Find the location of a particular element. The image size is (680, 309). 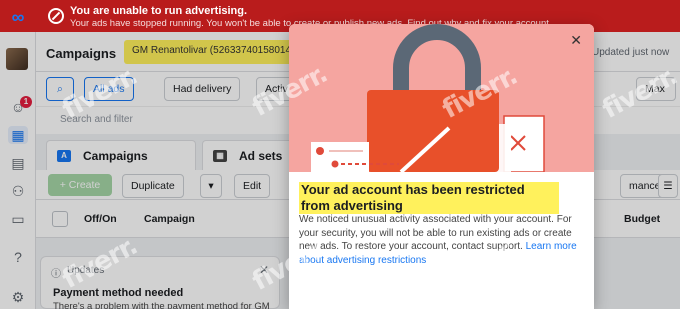

meta-logo-icon: ∞ is located at coordinates (18, 17).